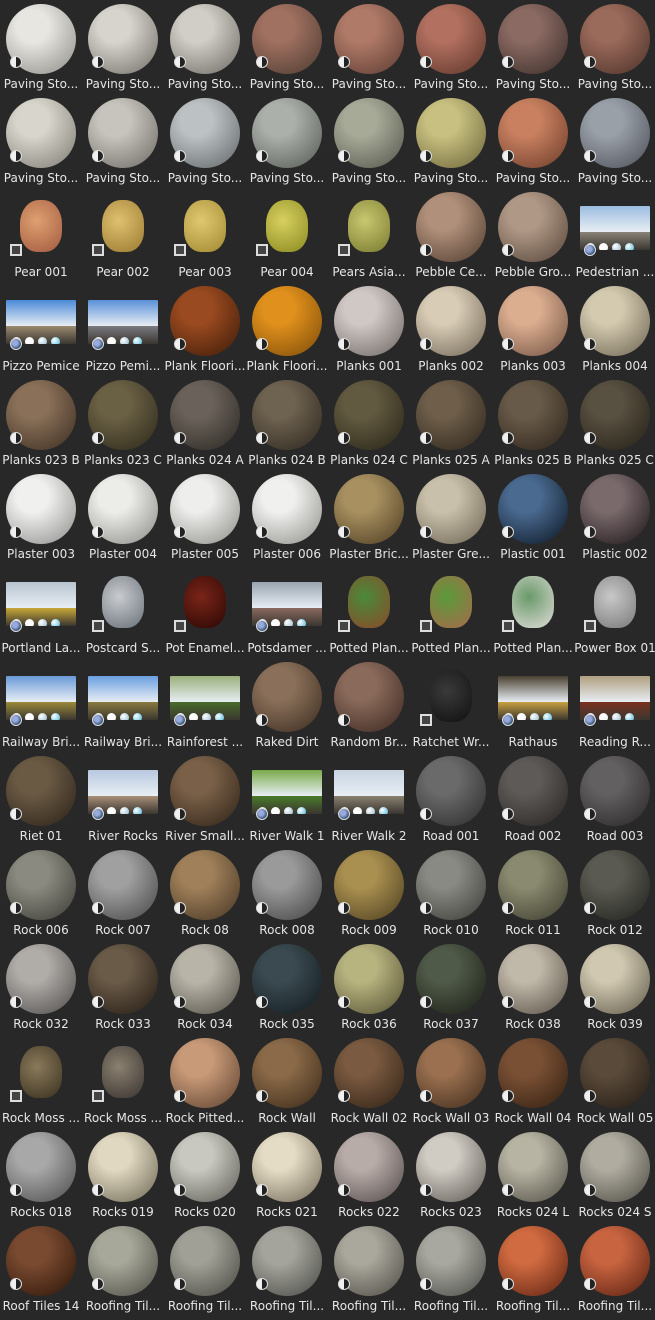  What do you see at coordinates (369, 799) in the screenshot?
I see `asset-tile: River Walk 2` at bounding box center [369, 799].